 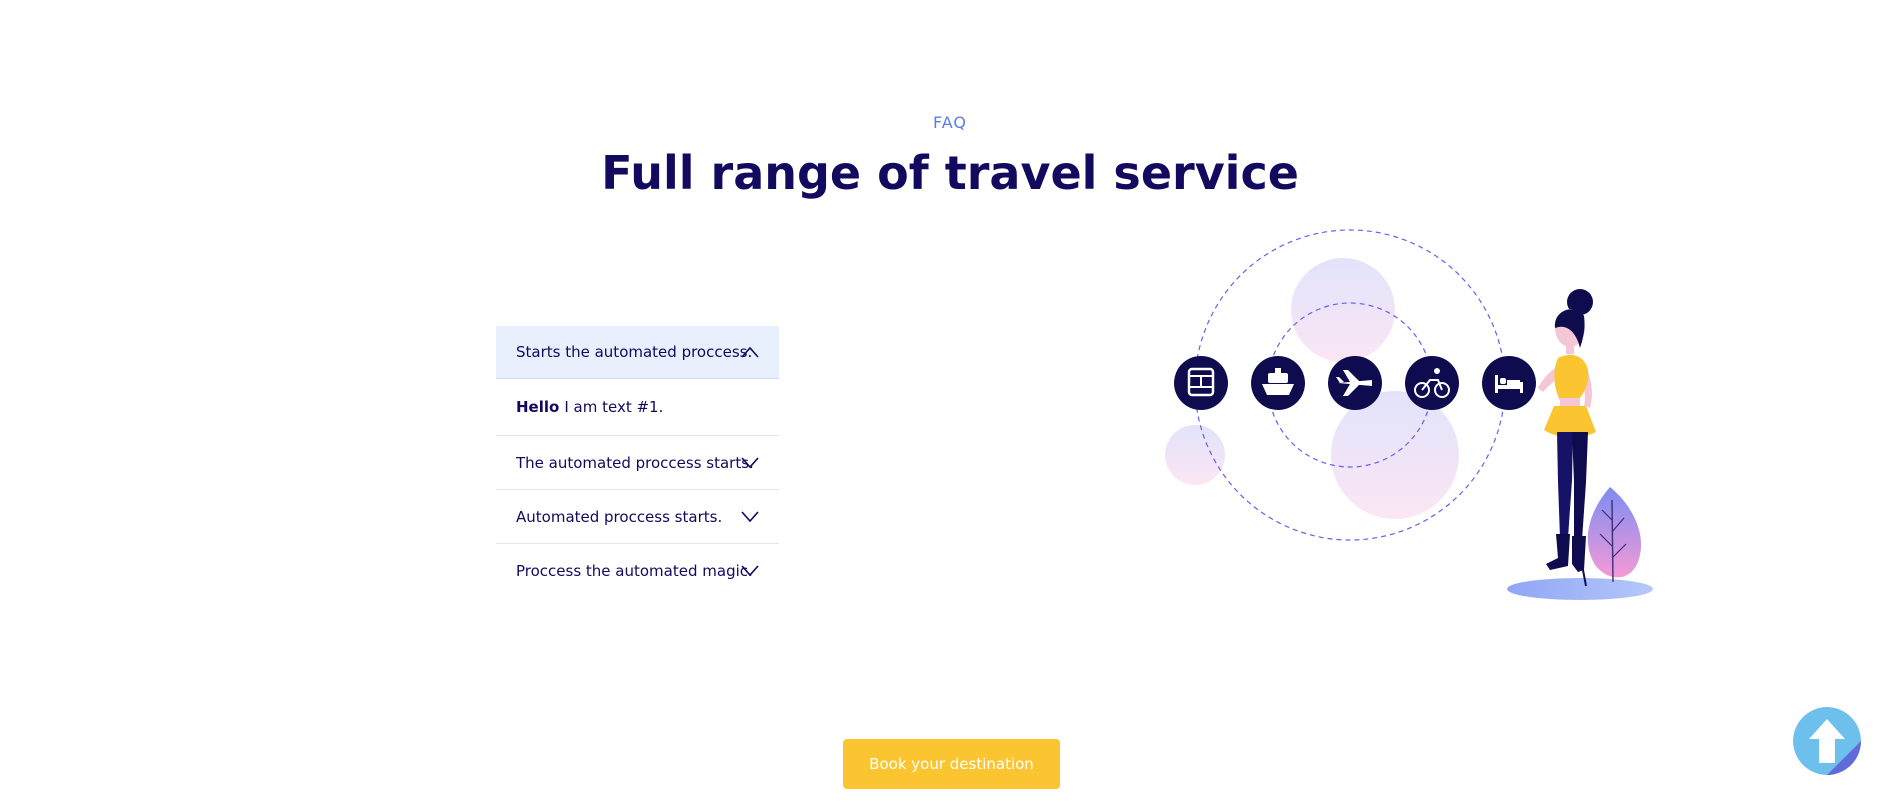 I want to click on ground-shadow, so click(x=1580, y=589).